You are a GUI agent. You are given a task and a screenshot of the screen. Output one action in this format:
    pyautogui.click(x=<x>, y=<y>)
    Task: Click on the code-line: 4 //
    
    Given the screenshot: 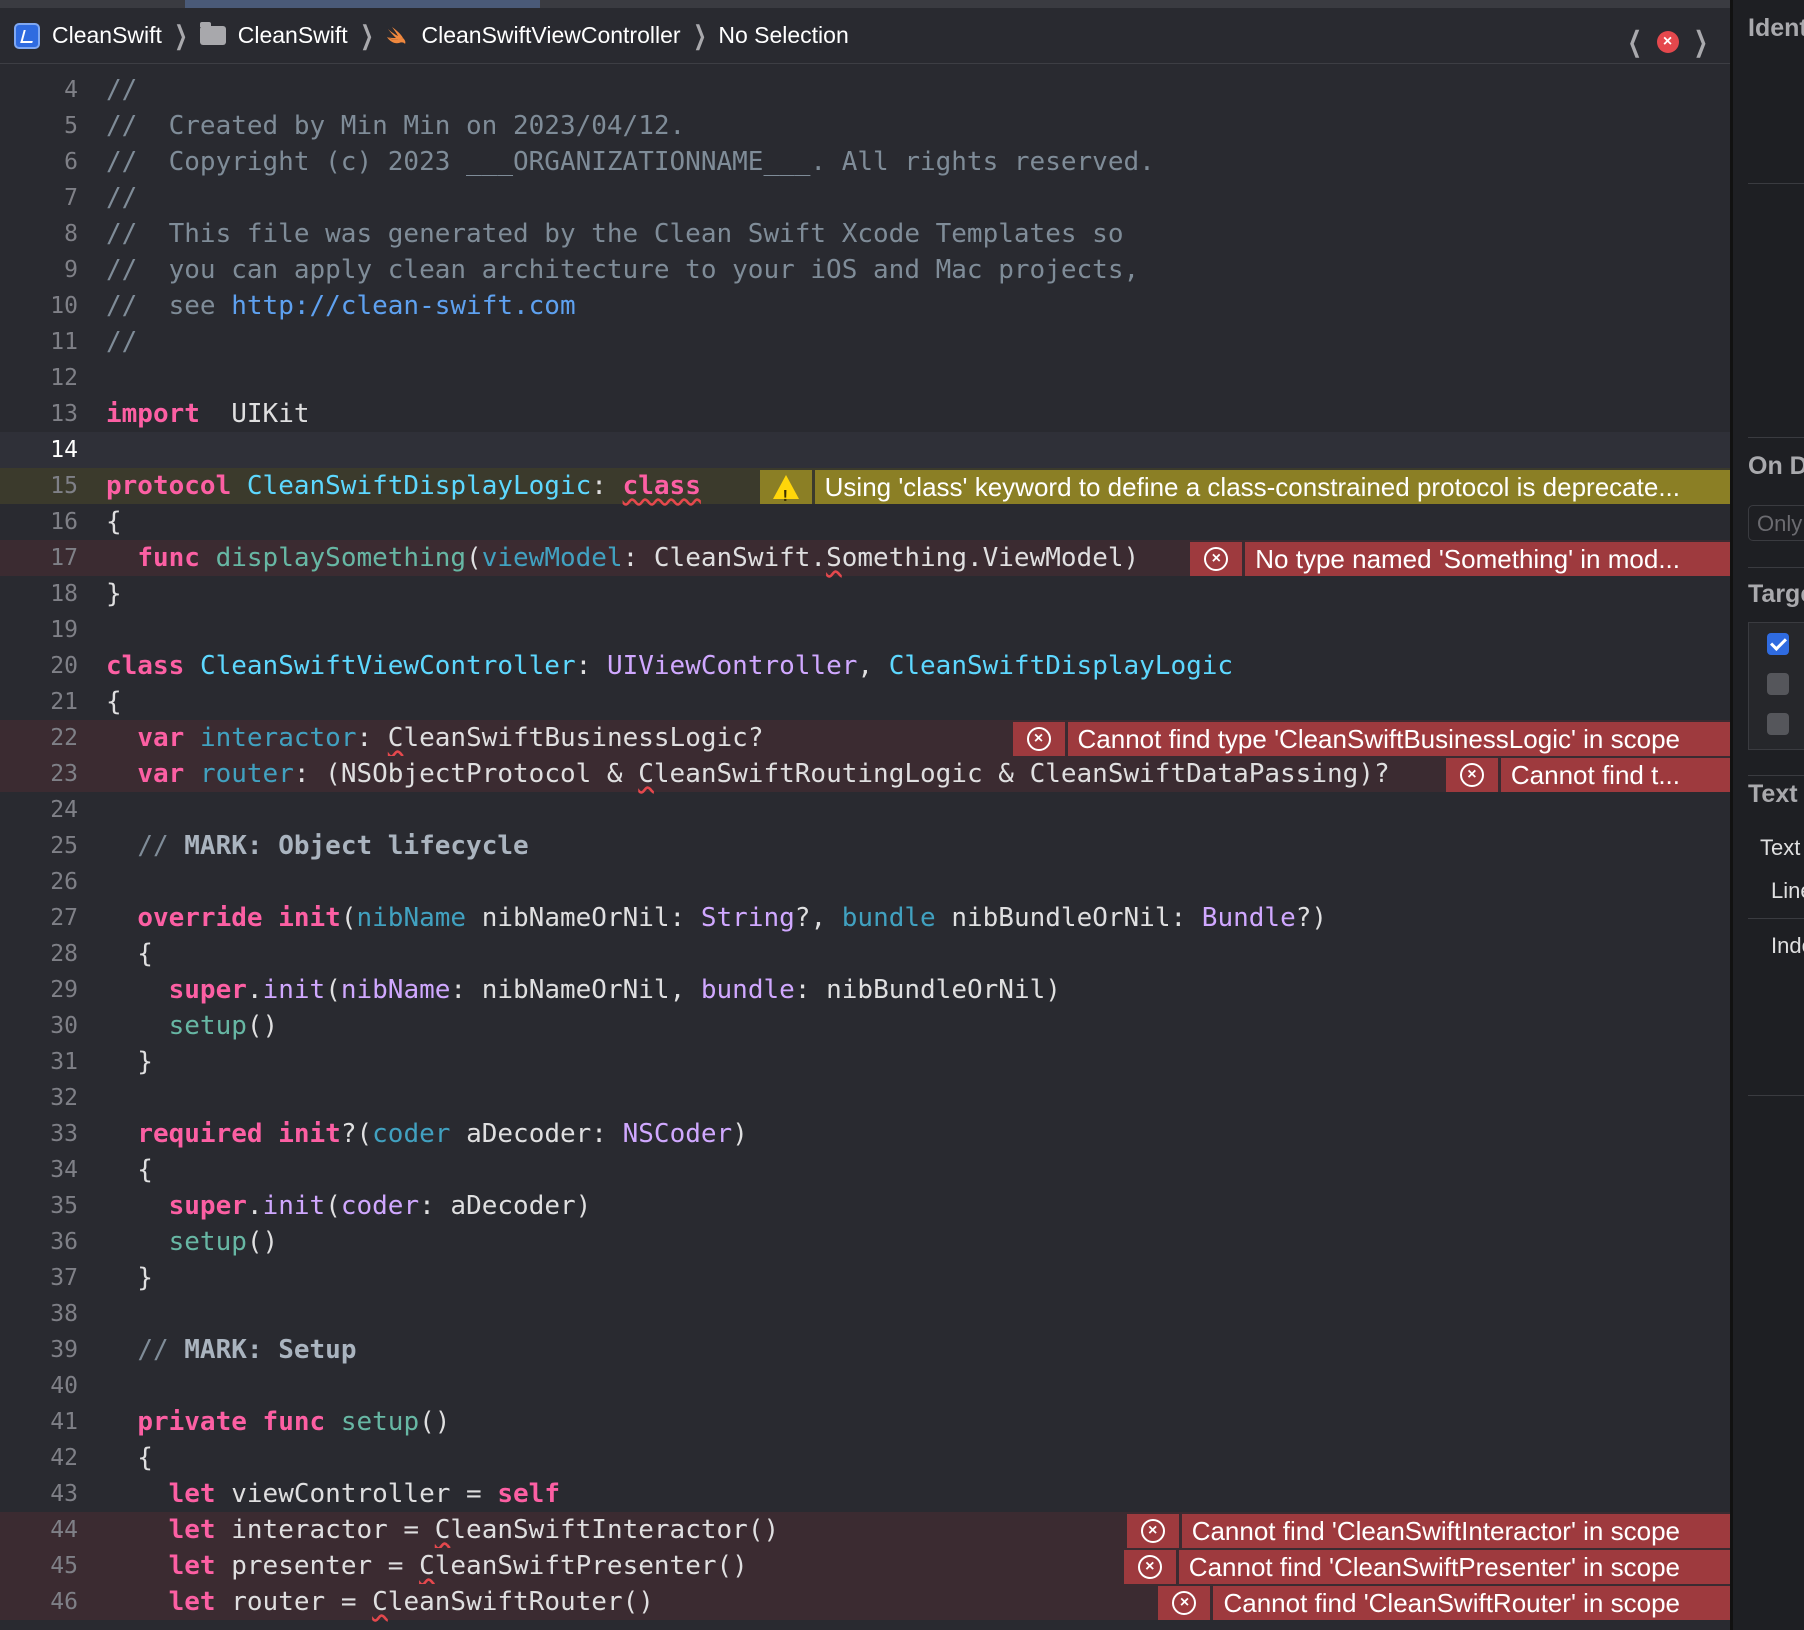 What is the action you would take?
    pyautogui.click(x=865, y=90)
    